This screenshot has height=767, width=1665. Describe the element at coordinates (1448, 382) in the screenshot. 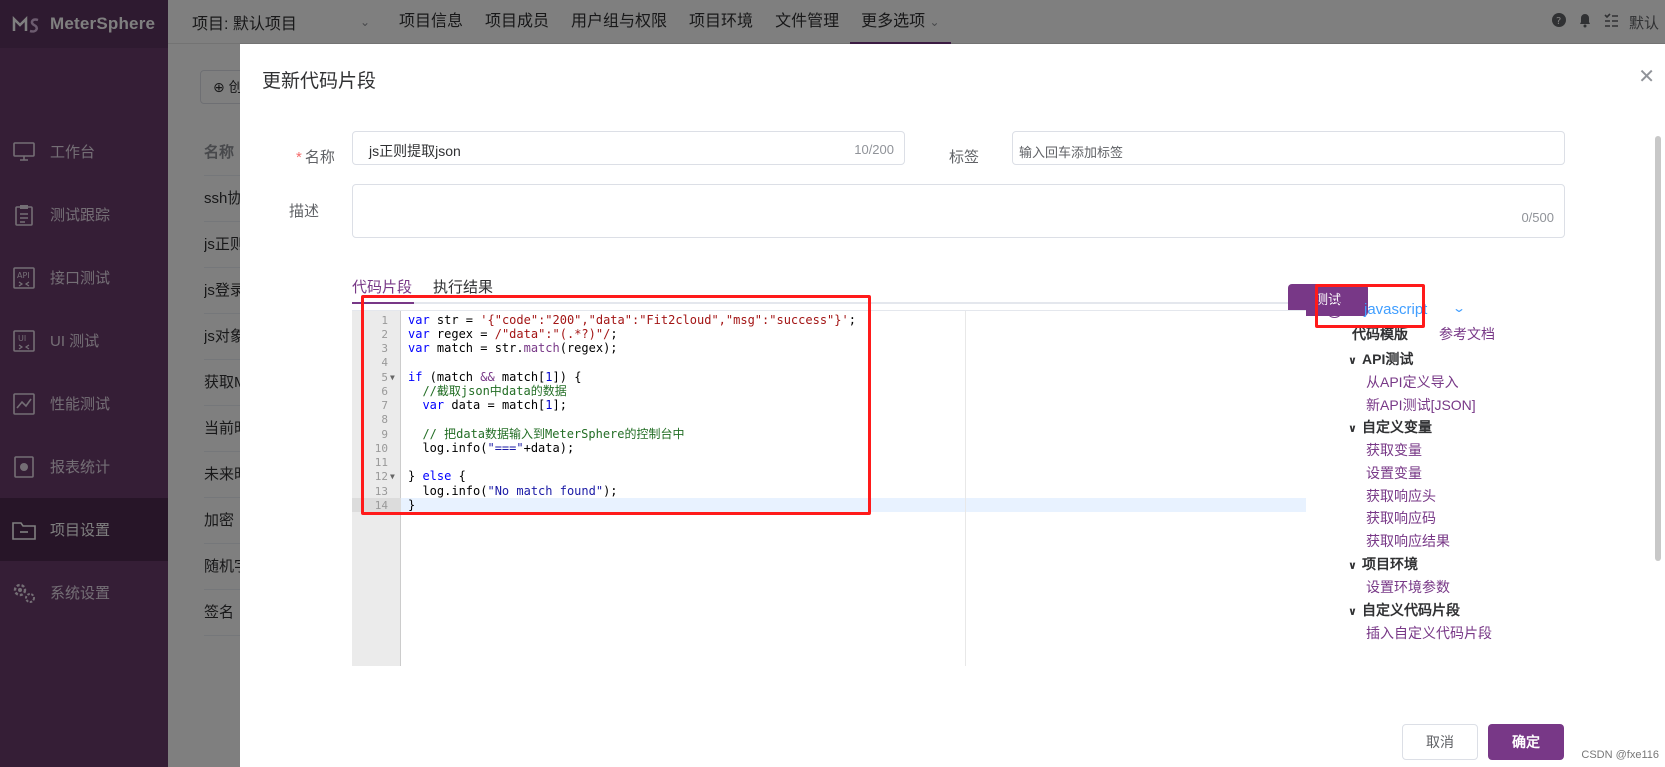

I see `tree-item: 从API定义导入` at that location.